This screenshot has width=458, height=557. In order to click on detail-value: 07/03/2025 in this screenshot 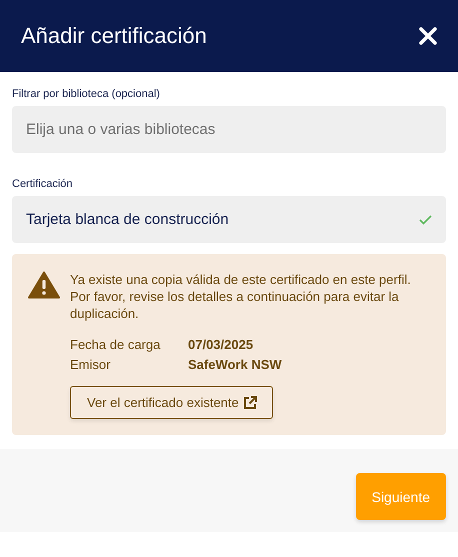, I will do `click(221, 344)`.